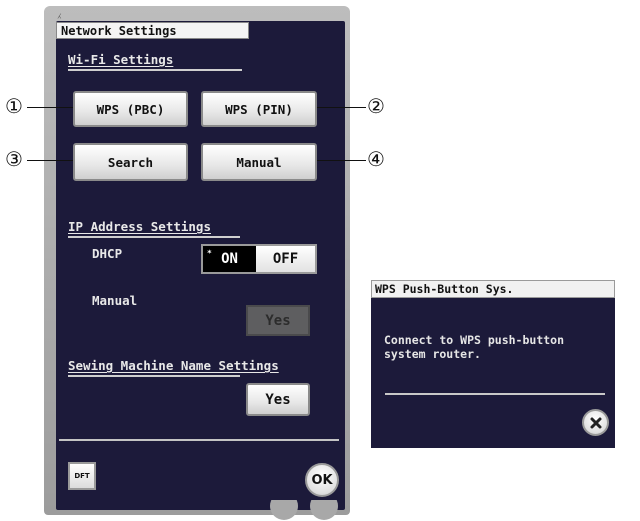  What do you see at coordinates (50, 160) in the screenshot?
I see `callout-3-line` at bounding box center [50, 160].